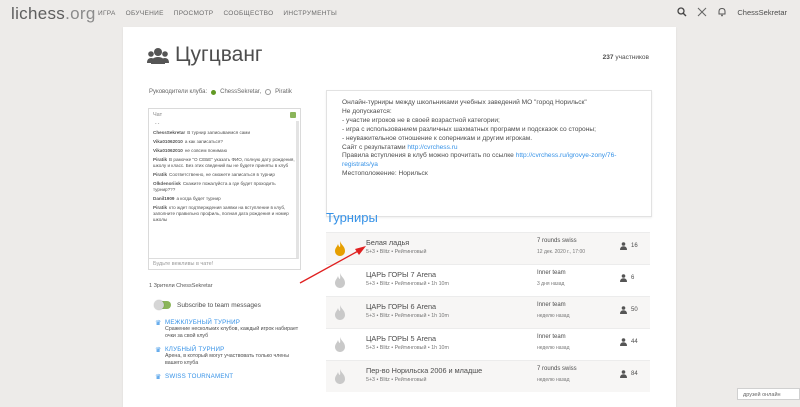 This screenshot has height=407, width=800. What do you see at coordinates (340, 315) in the screenshot?
I see `flame-icon` at bounding box center [340, 315].